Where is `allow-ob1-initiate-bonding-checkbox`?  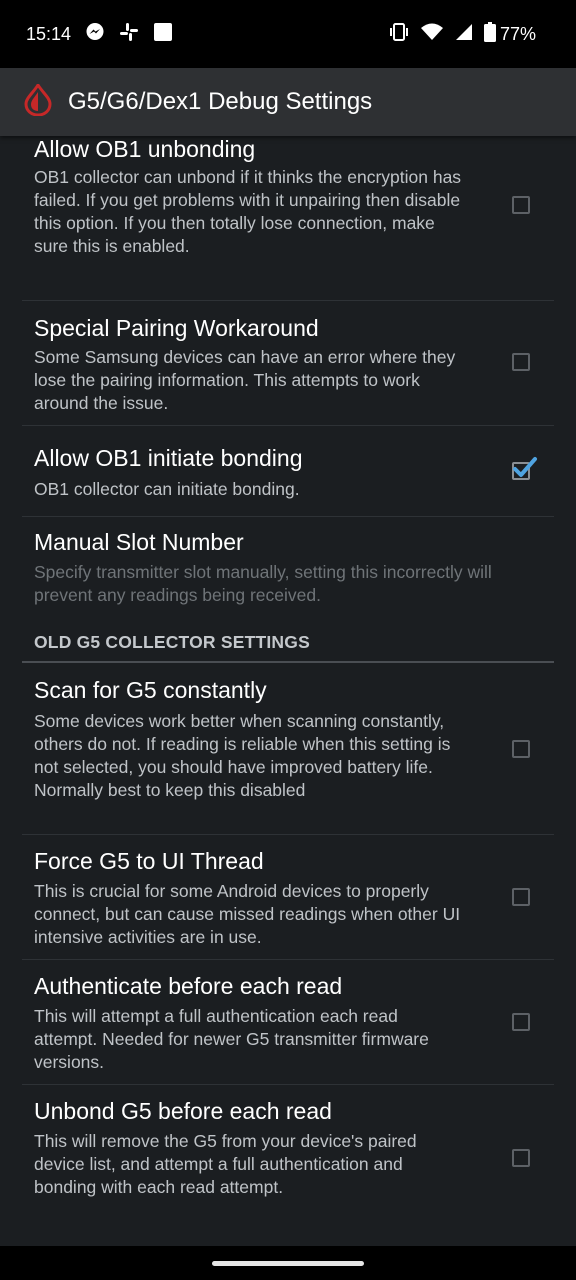 allow-ob1-initiate-bonding-checkbox is located at coordinates (524, 468).